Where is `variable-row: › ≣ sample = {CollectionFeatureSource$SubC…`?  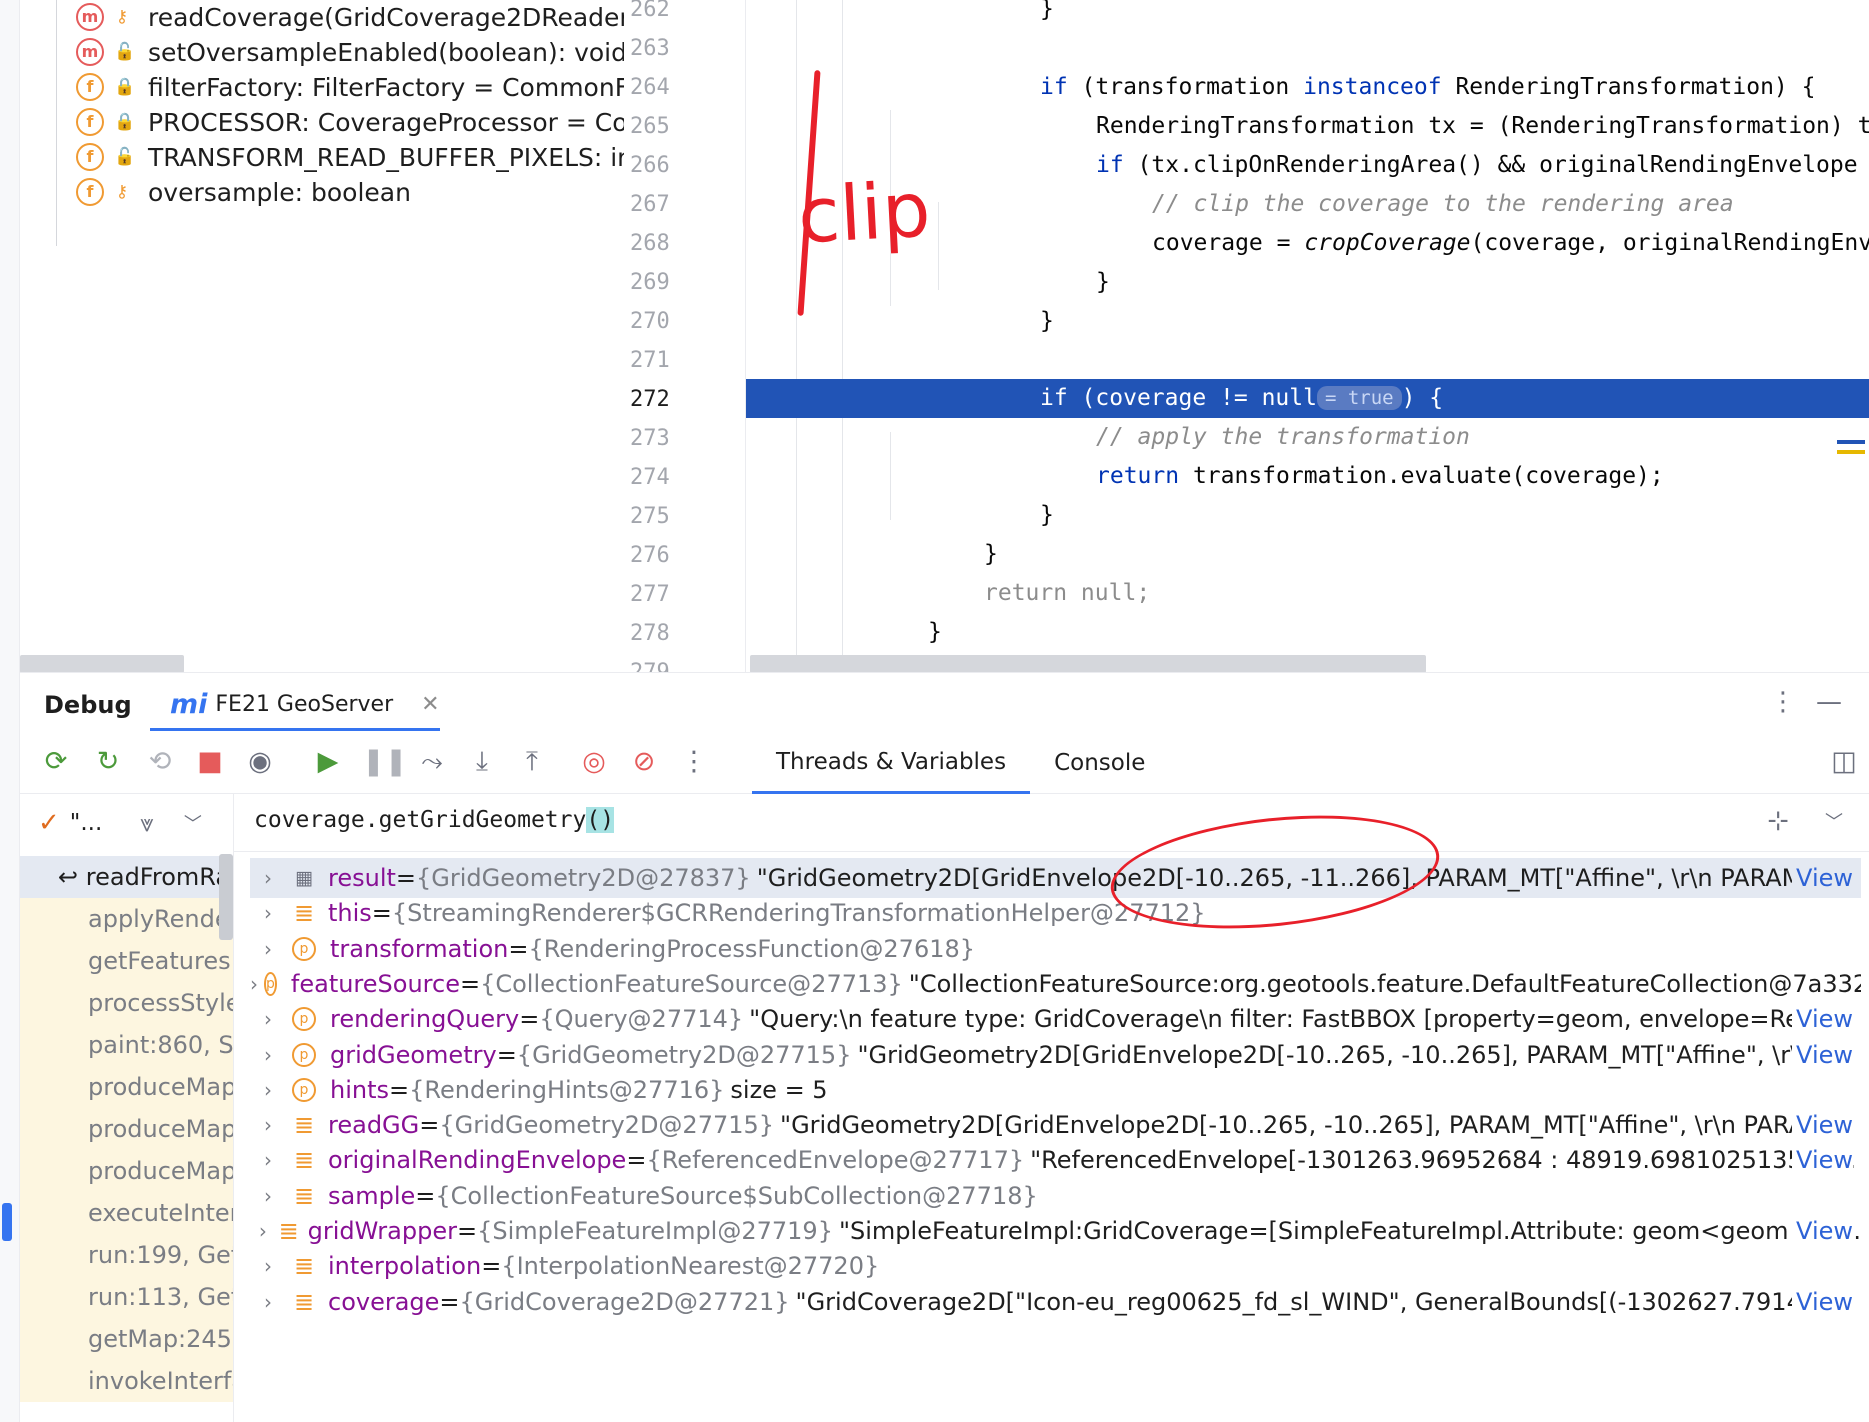
variable-row: › ≣ sample = {CollectionFeatureSource$SubC… is located at coordinates (1055, 1196).